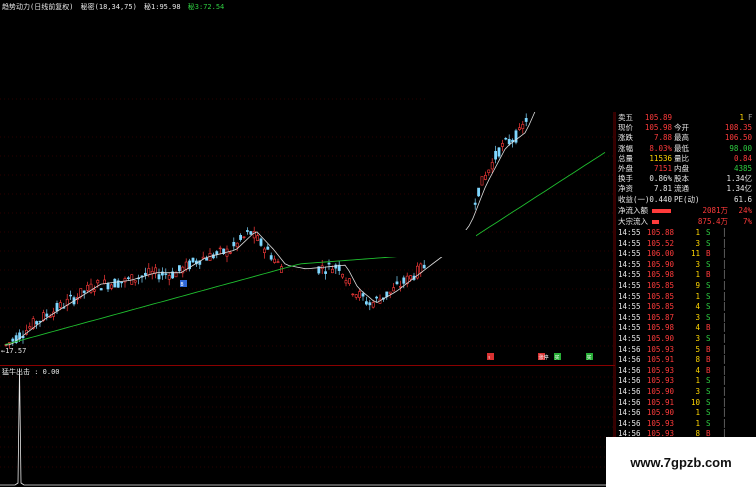 This screenshot has height=487, width=756. Describe the element at coordinates (625, 168) in the screenshot. I see `quote-label: 外盘` at that location.